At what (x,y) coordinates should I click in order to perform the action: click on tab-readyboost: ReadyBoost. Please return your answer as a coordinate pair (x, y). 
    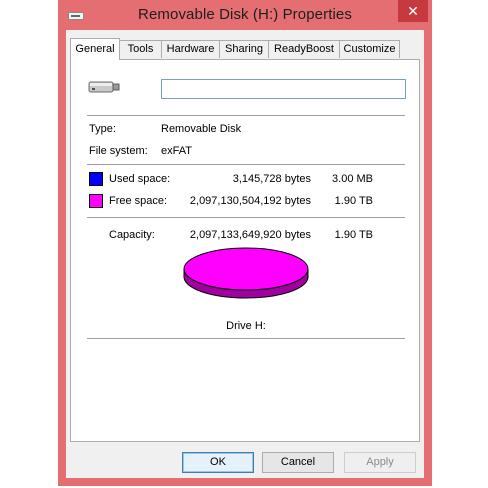
    Looking at the image, I should click on (304, 49).